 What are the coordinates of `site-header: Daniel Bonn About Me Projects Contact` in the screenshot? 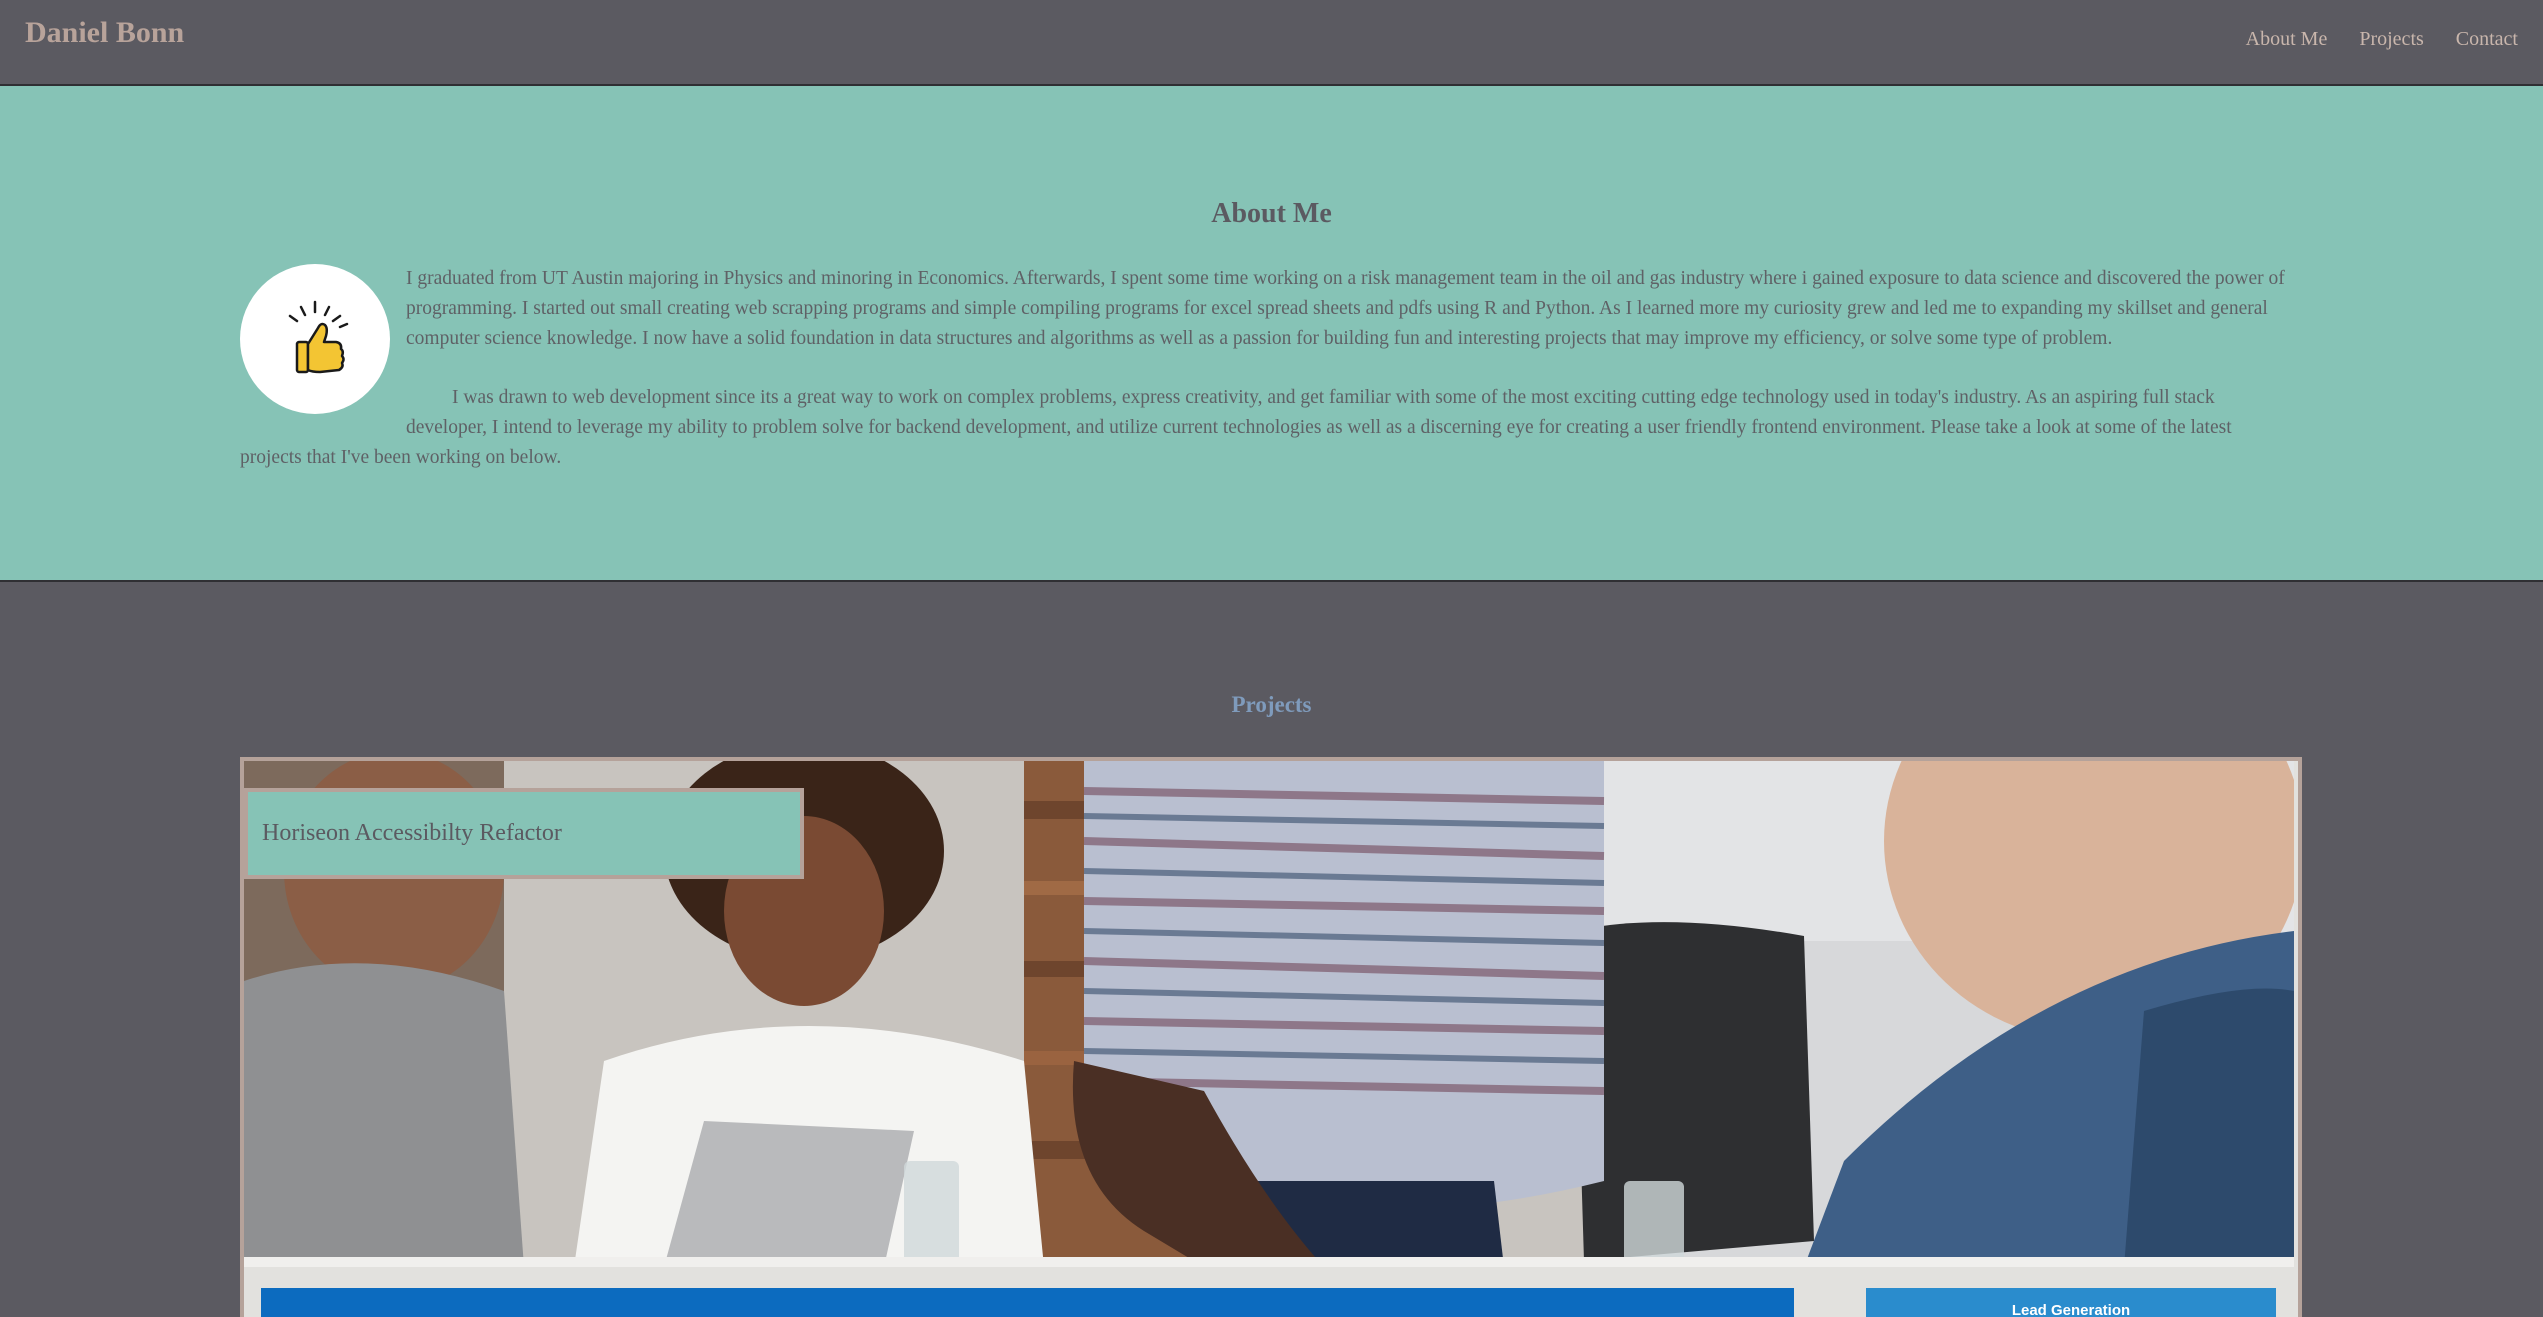 It's located at (1271, 43).